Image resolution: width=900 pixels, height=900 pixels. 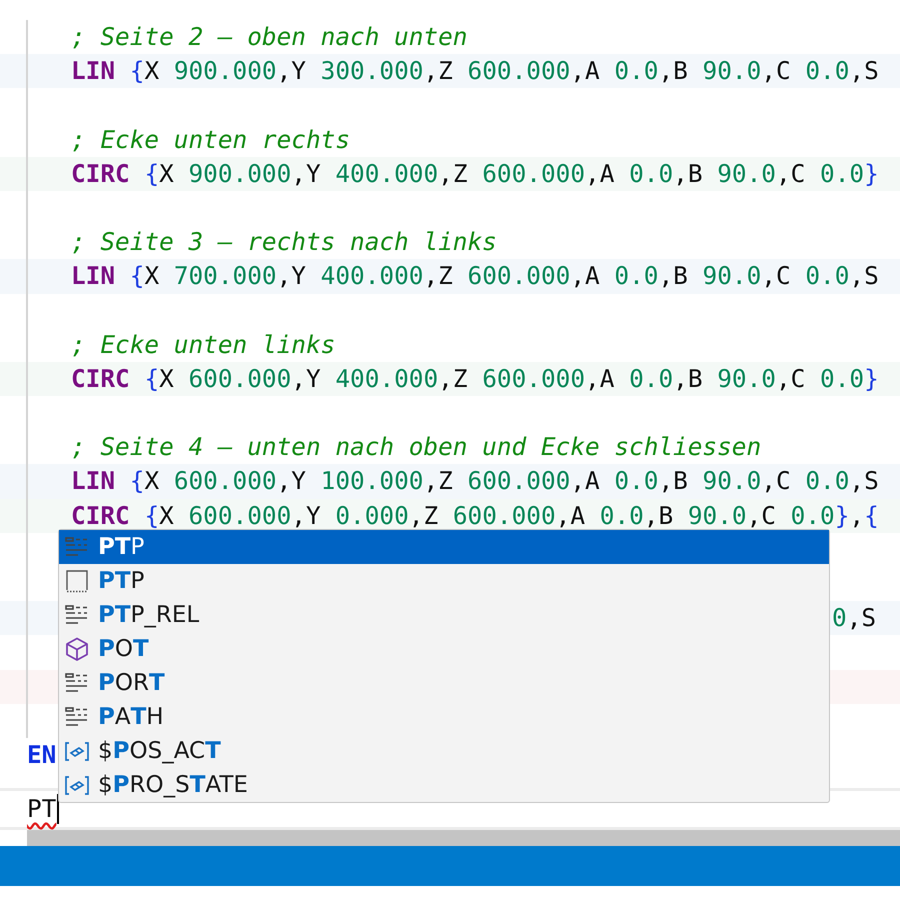 I want to click on square-icon, so click(x=77, y=581).